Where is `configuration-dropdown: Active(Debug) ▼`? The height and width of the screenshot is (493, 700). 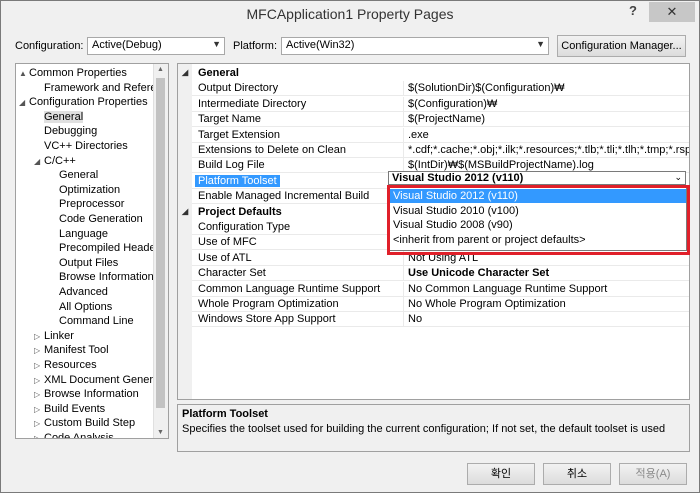 configuration-dropdown: Active(Debug) ▼ is located at coordinates (156, 46).